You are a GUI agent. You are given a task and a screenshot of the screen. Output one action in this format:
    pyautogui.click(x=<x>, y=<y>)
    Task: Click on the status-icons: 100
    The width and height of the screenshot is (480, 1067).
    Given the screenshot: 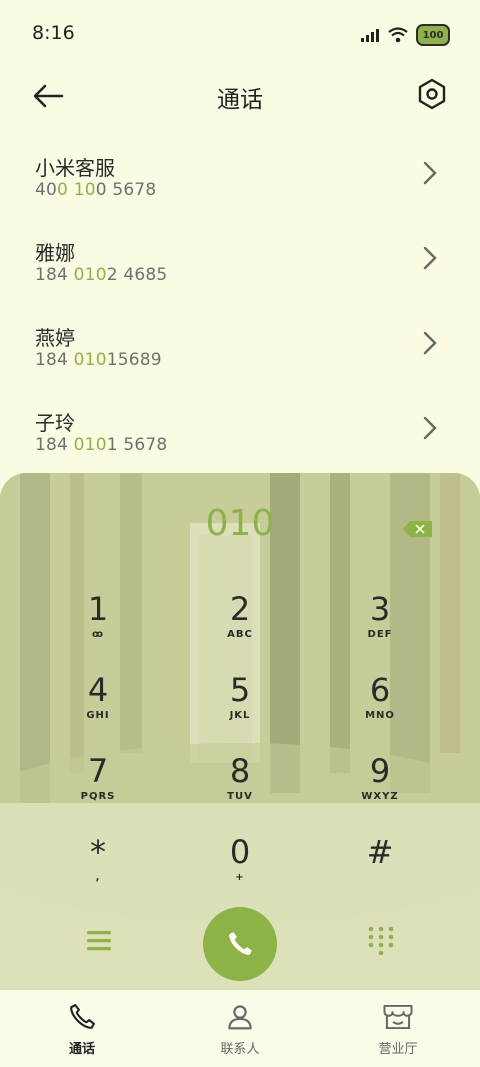 What is the action you would take?
    pyautogui.click(x=405, y=35)
    